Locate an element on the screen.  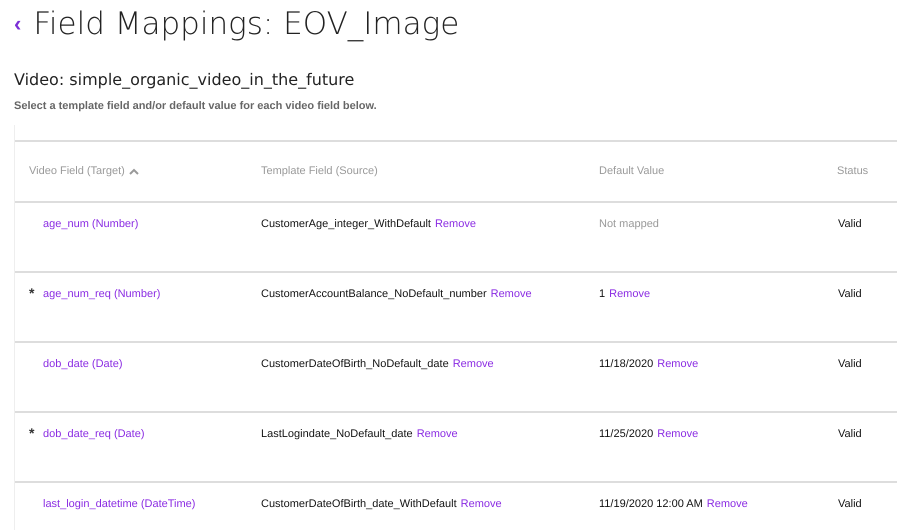
source-field-text: CustomerAge_integer_WithDefault is located at coordinates (346, 224).